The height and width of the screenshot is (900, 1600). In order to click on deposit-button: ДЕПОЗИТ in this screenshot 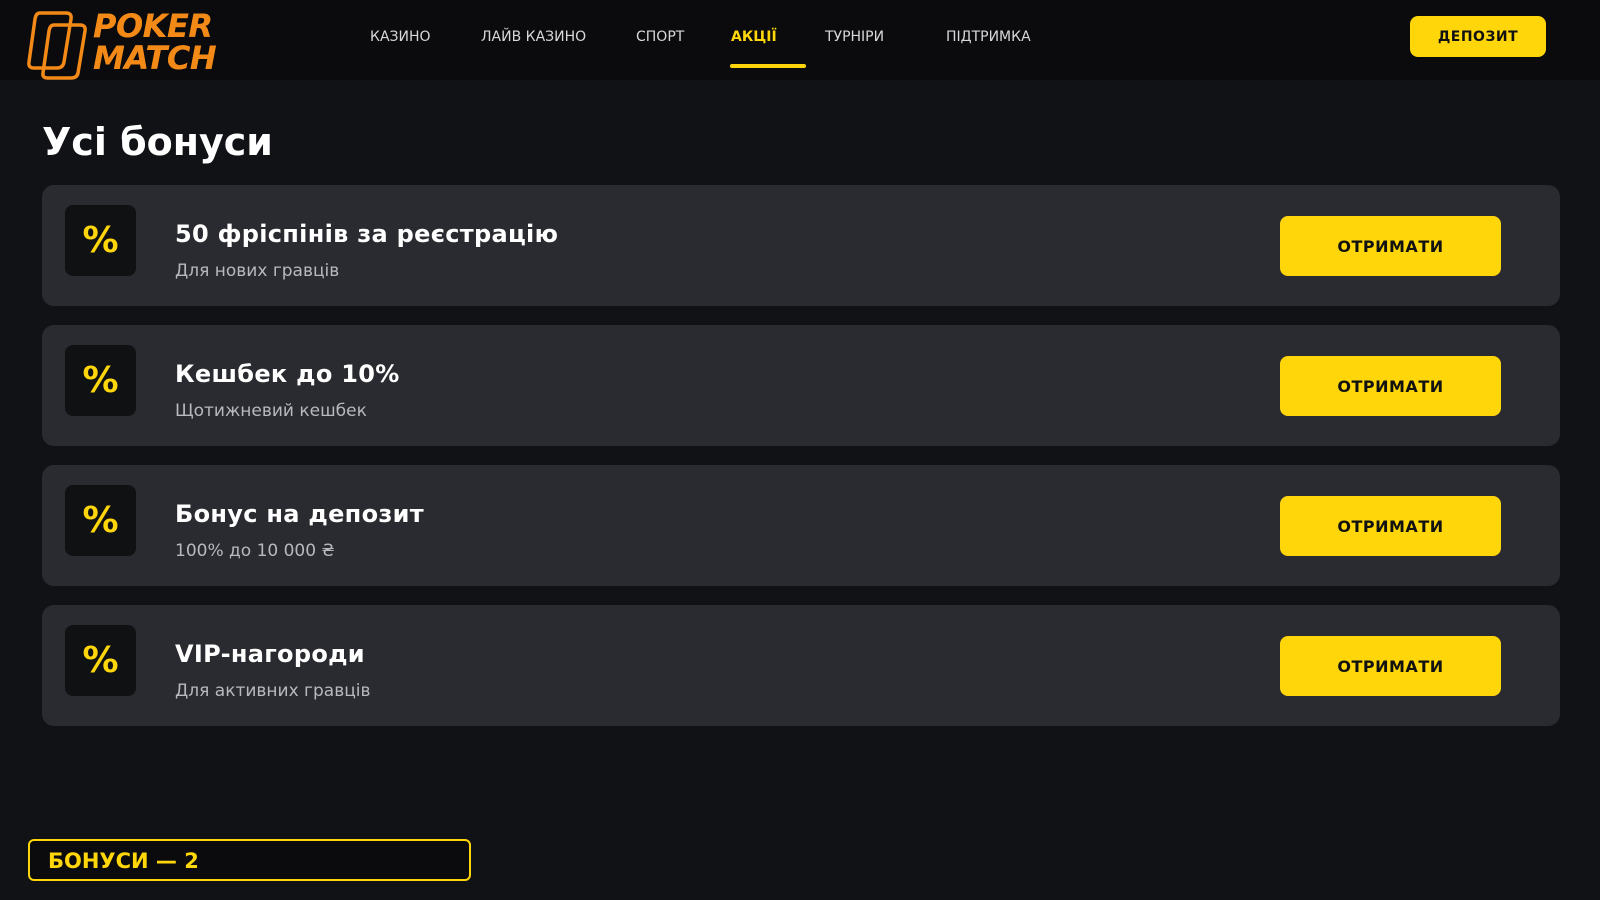, I will do `click(1478, 36)`.